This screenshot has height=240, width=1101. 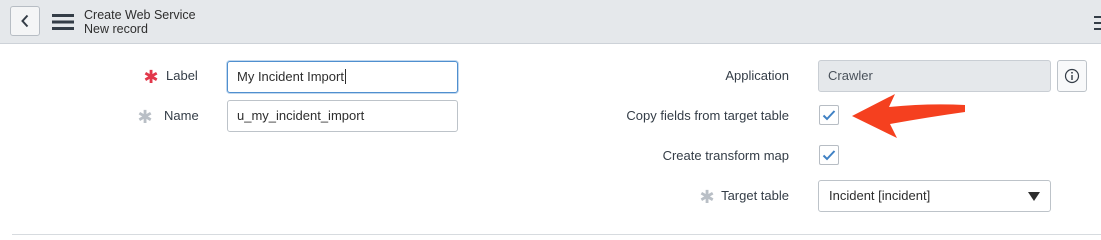 What do you see at coordinates (934, 196) in the screenshot?
I see `target-table-select: Incident [incident]` at bounding box center [934, 196].